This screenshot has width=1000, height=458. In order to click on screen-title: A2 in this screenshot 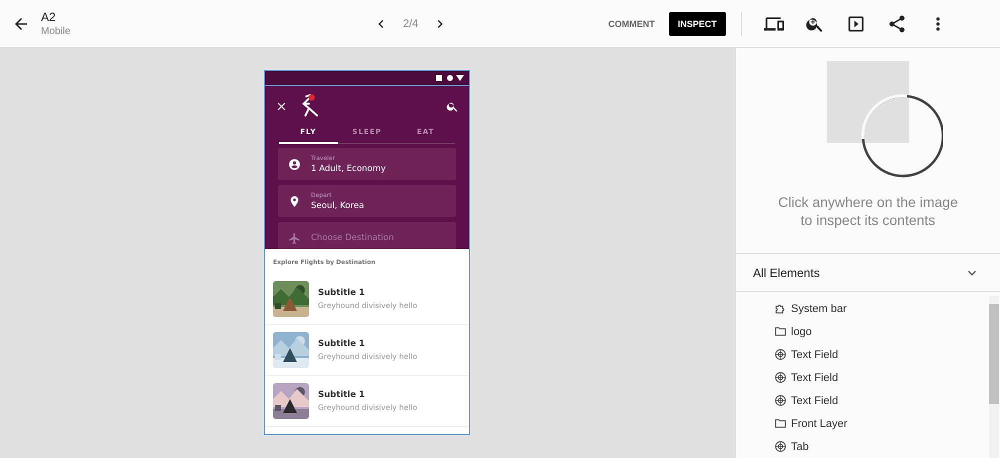, I will do `click(49, 17)`.